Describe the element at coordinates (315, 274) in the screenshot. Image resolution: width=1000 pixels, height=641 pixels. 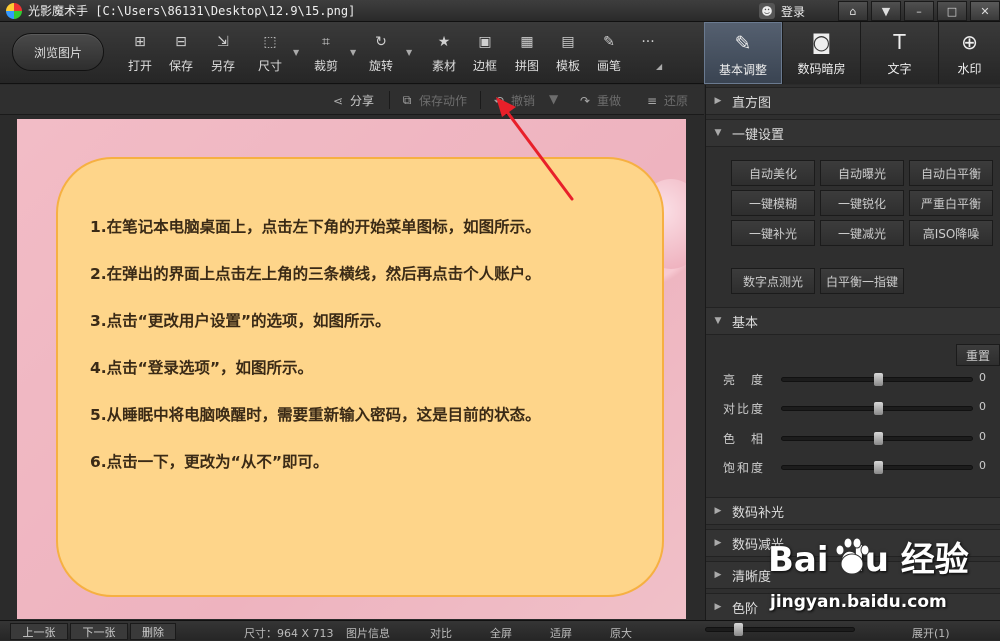
I see `step-text: 2.在弹出的界面上点击左上角的三条横线，然后再点击个人账户。` at that location.